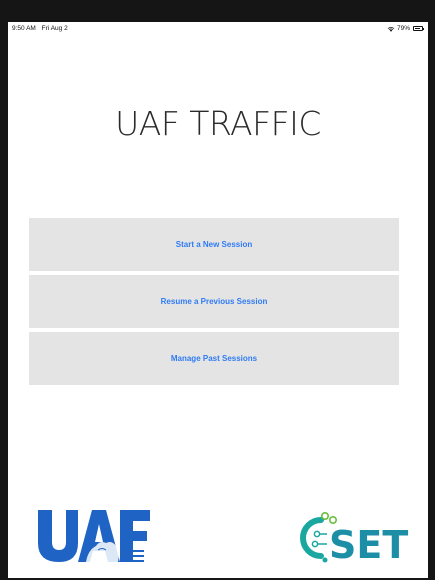 Image resolution: width=435 pixels, height=580 pixels. Describe the element at coordinates (24, 28) in the screenshot. I see `status-time: 9:50 AM` at that location.